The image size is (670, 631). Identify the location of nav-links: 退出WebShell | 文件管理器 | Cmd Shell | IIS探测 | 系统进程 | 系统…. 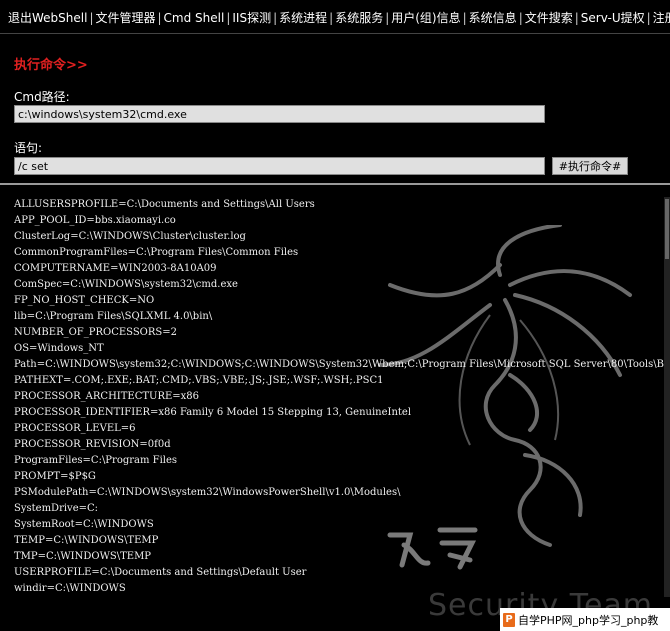
(339, 17).